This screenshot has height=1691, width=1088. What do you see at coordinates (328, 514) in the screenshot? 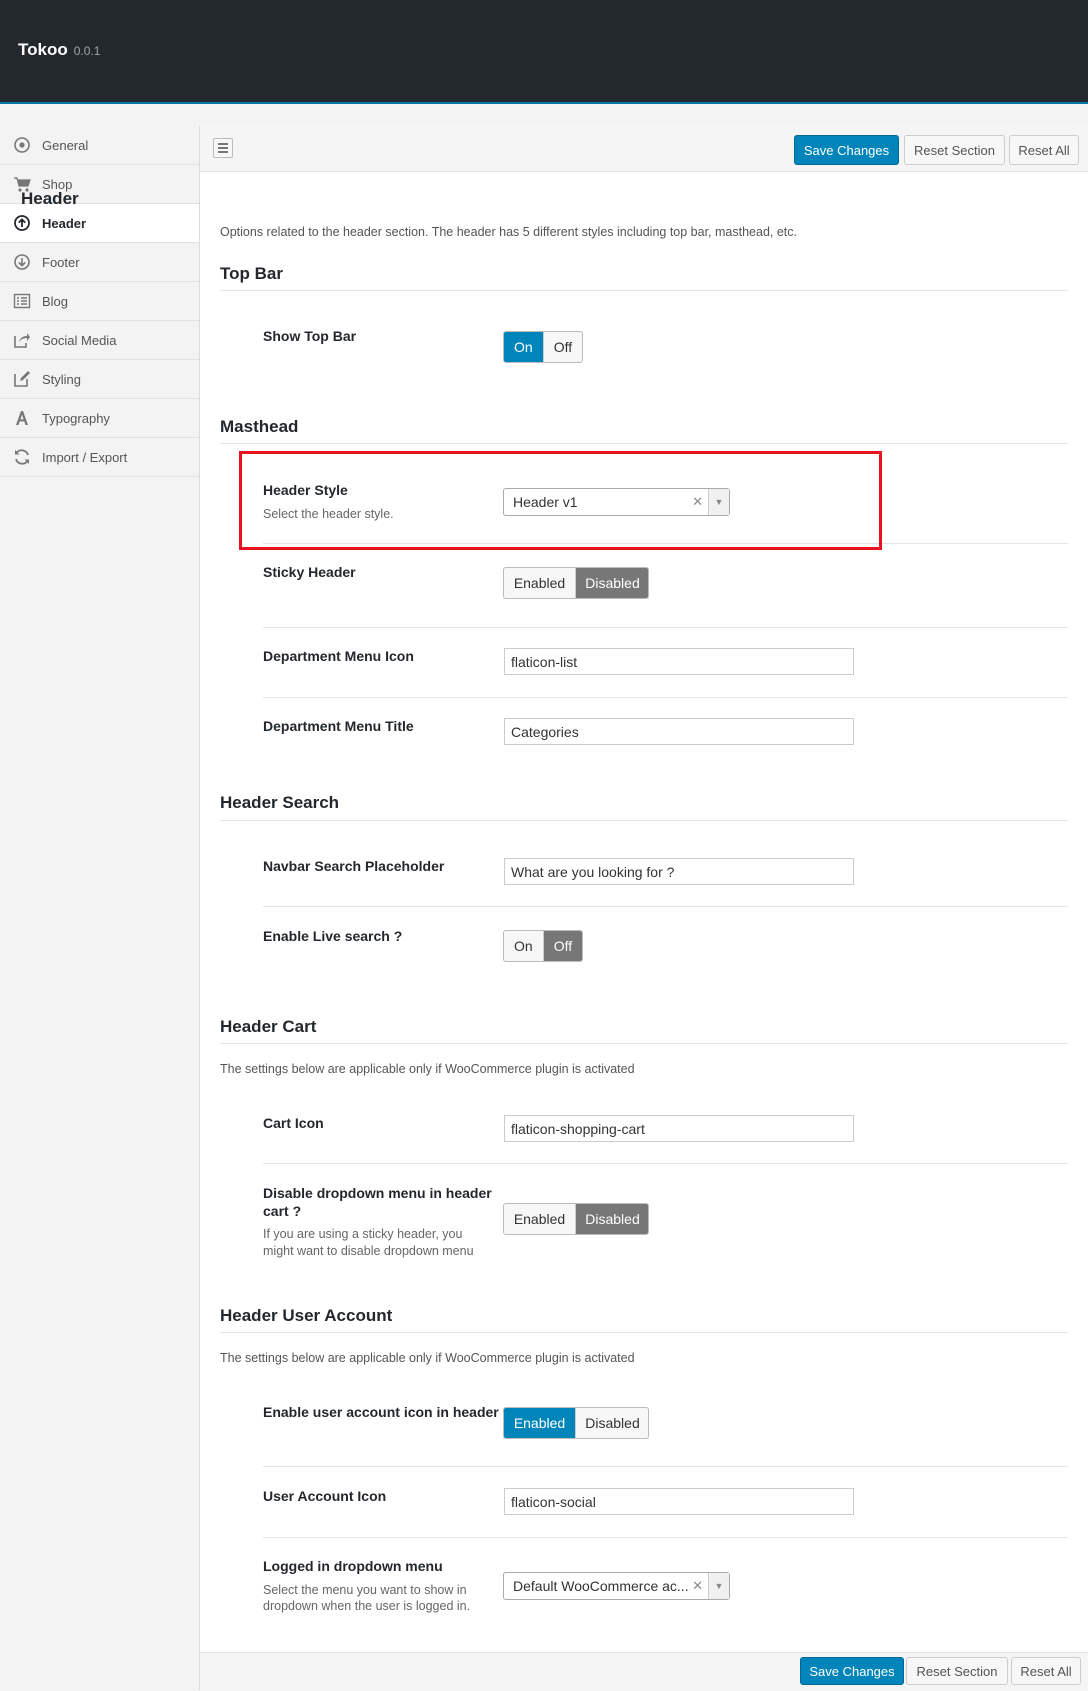
I see `header-style-description: Select the header style.` at bounding box center [328, 514].